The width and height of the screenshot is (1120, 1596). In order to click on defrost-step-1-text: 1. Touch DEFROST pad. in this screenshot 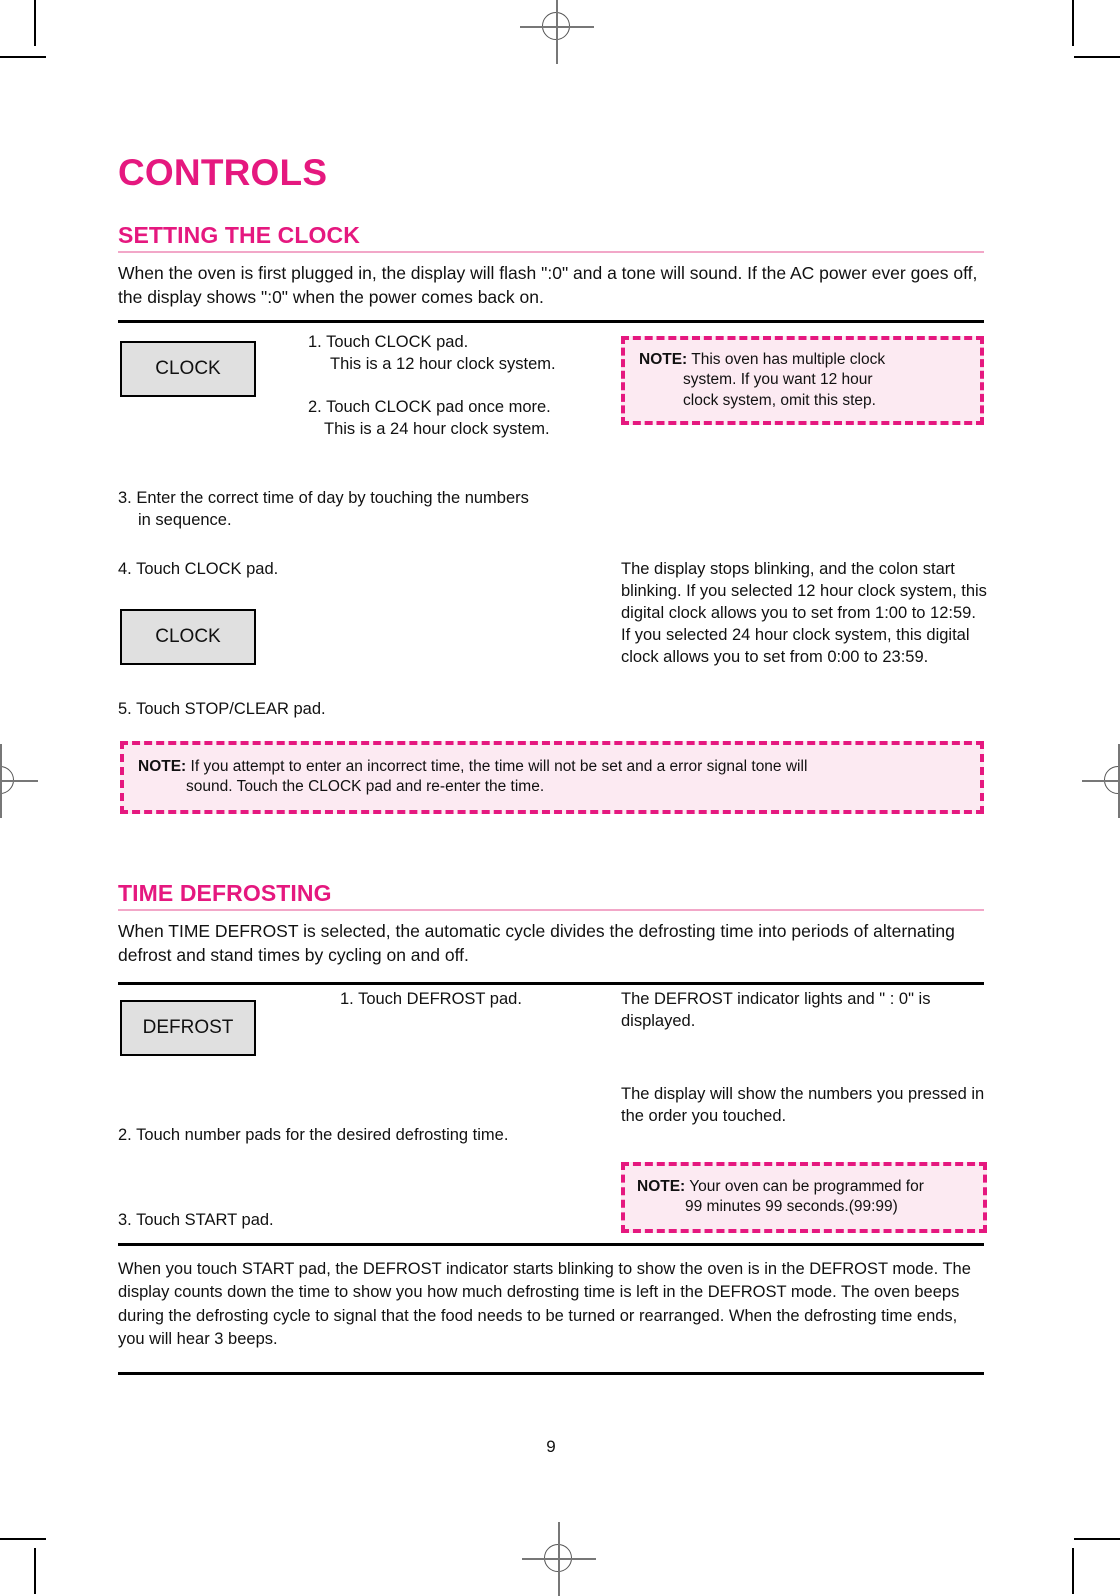, I will do `click(485, 999)`.